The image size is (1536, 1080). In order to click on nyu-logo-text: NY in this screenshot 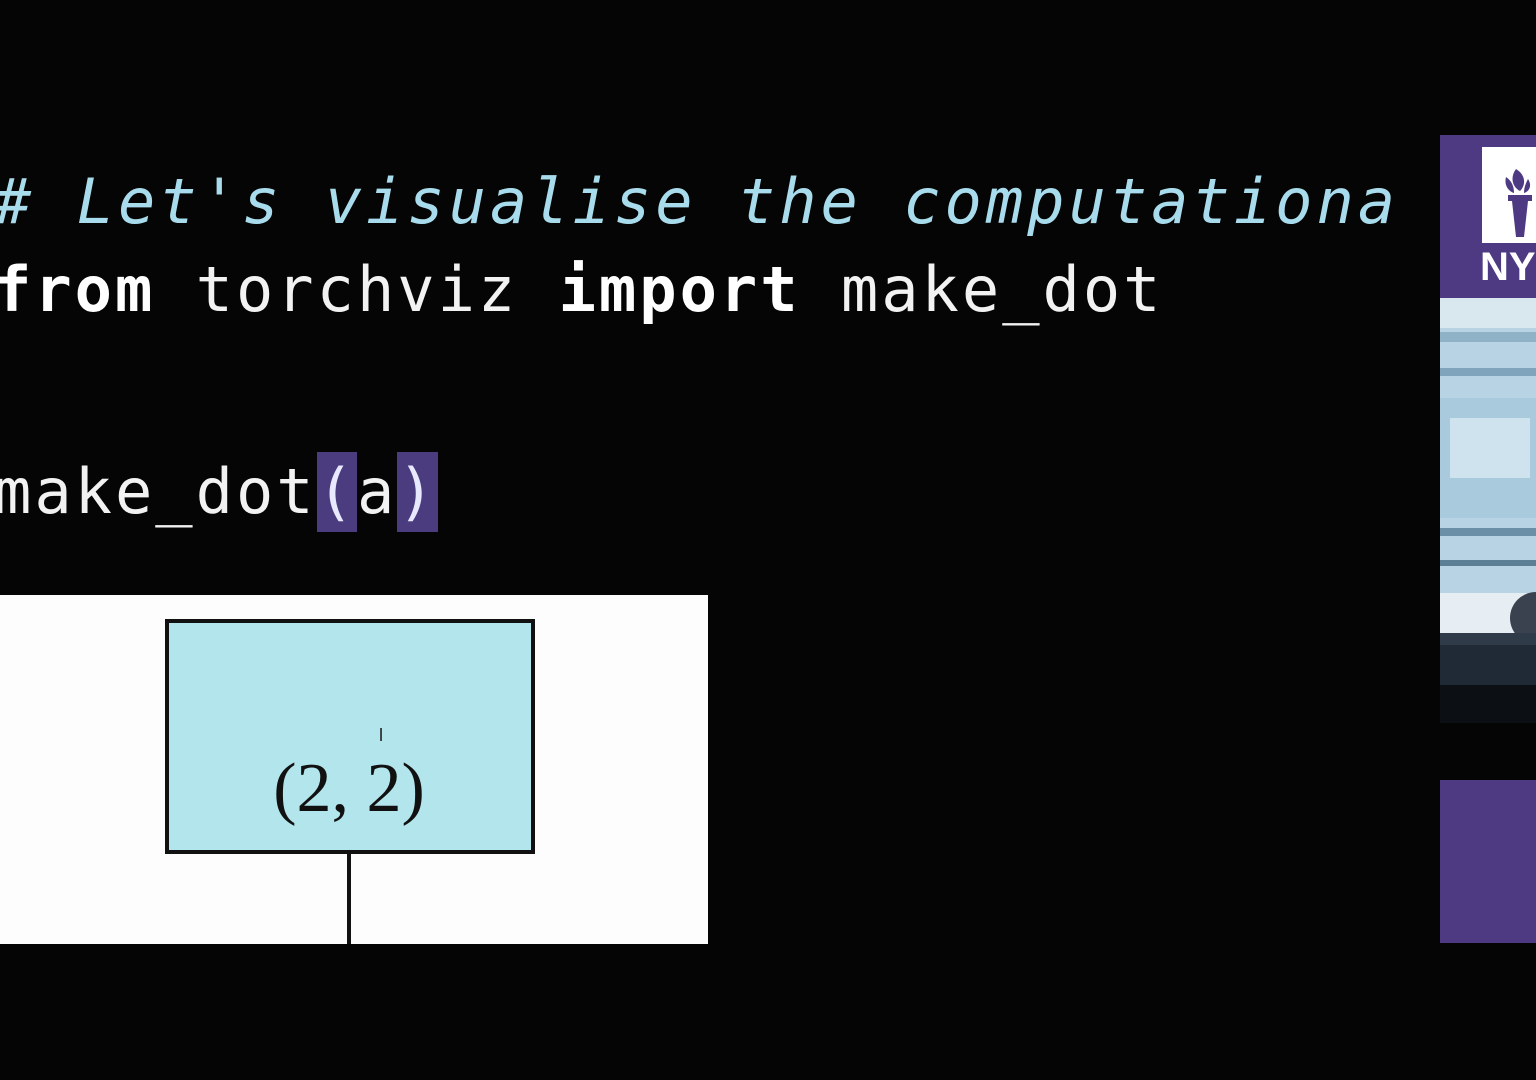, I will do `click(1508, 267)`.